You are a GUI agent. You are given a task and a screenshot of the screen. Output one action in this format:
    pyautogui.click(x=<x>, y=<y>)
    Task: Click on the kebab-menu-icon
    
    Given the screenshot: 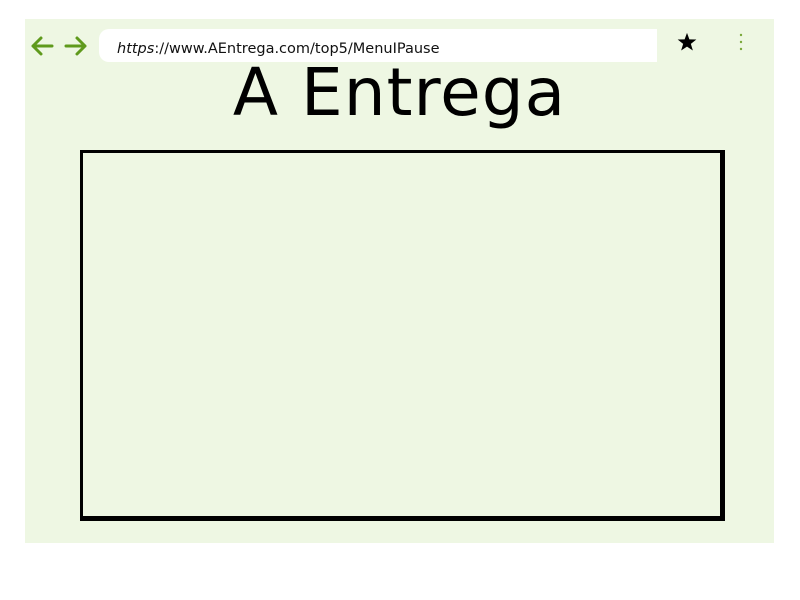 What is the action you would take?
    pyautogui.click(x=741, y=42)
    